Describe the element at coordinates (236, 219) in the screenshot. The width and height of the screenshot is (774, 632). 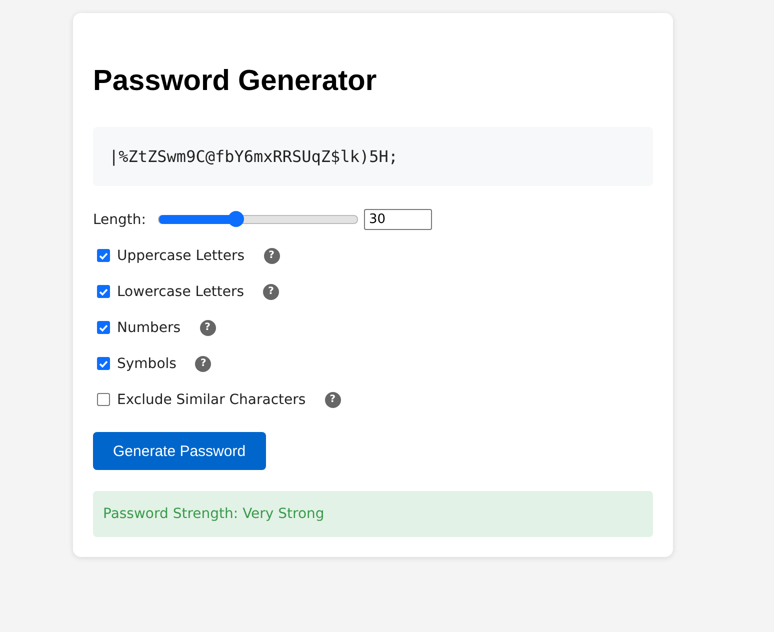
I see `slider-thumb` at that location.